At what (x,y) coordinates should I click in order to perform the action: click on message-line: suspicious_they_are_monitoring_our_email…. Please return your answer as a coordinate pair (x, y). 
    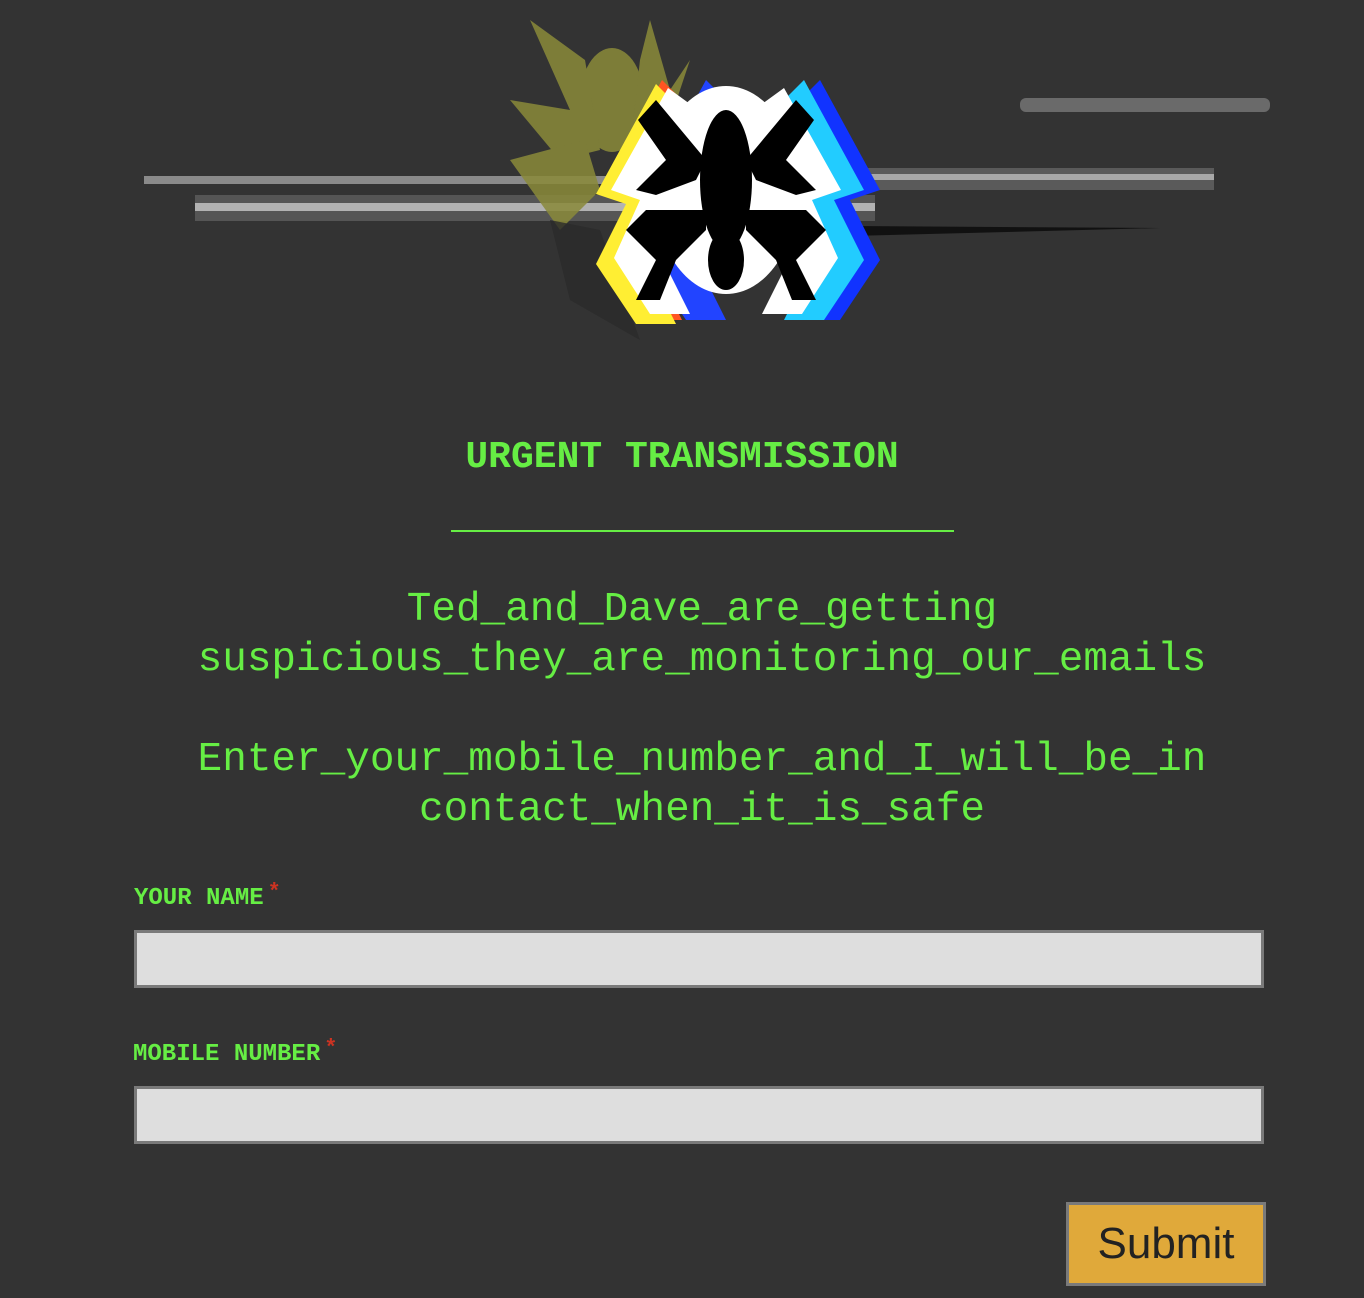
    Looking at the image, I should click on (702, 660).